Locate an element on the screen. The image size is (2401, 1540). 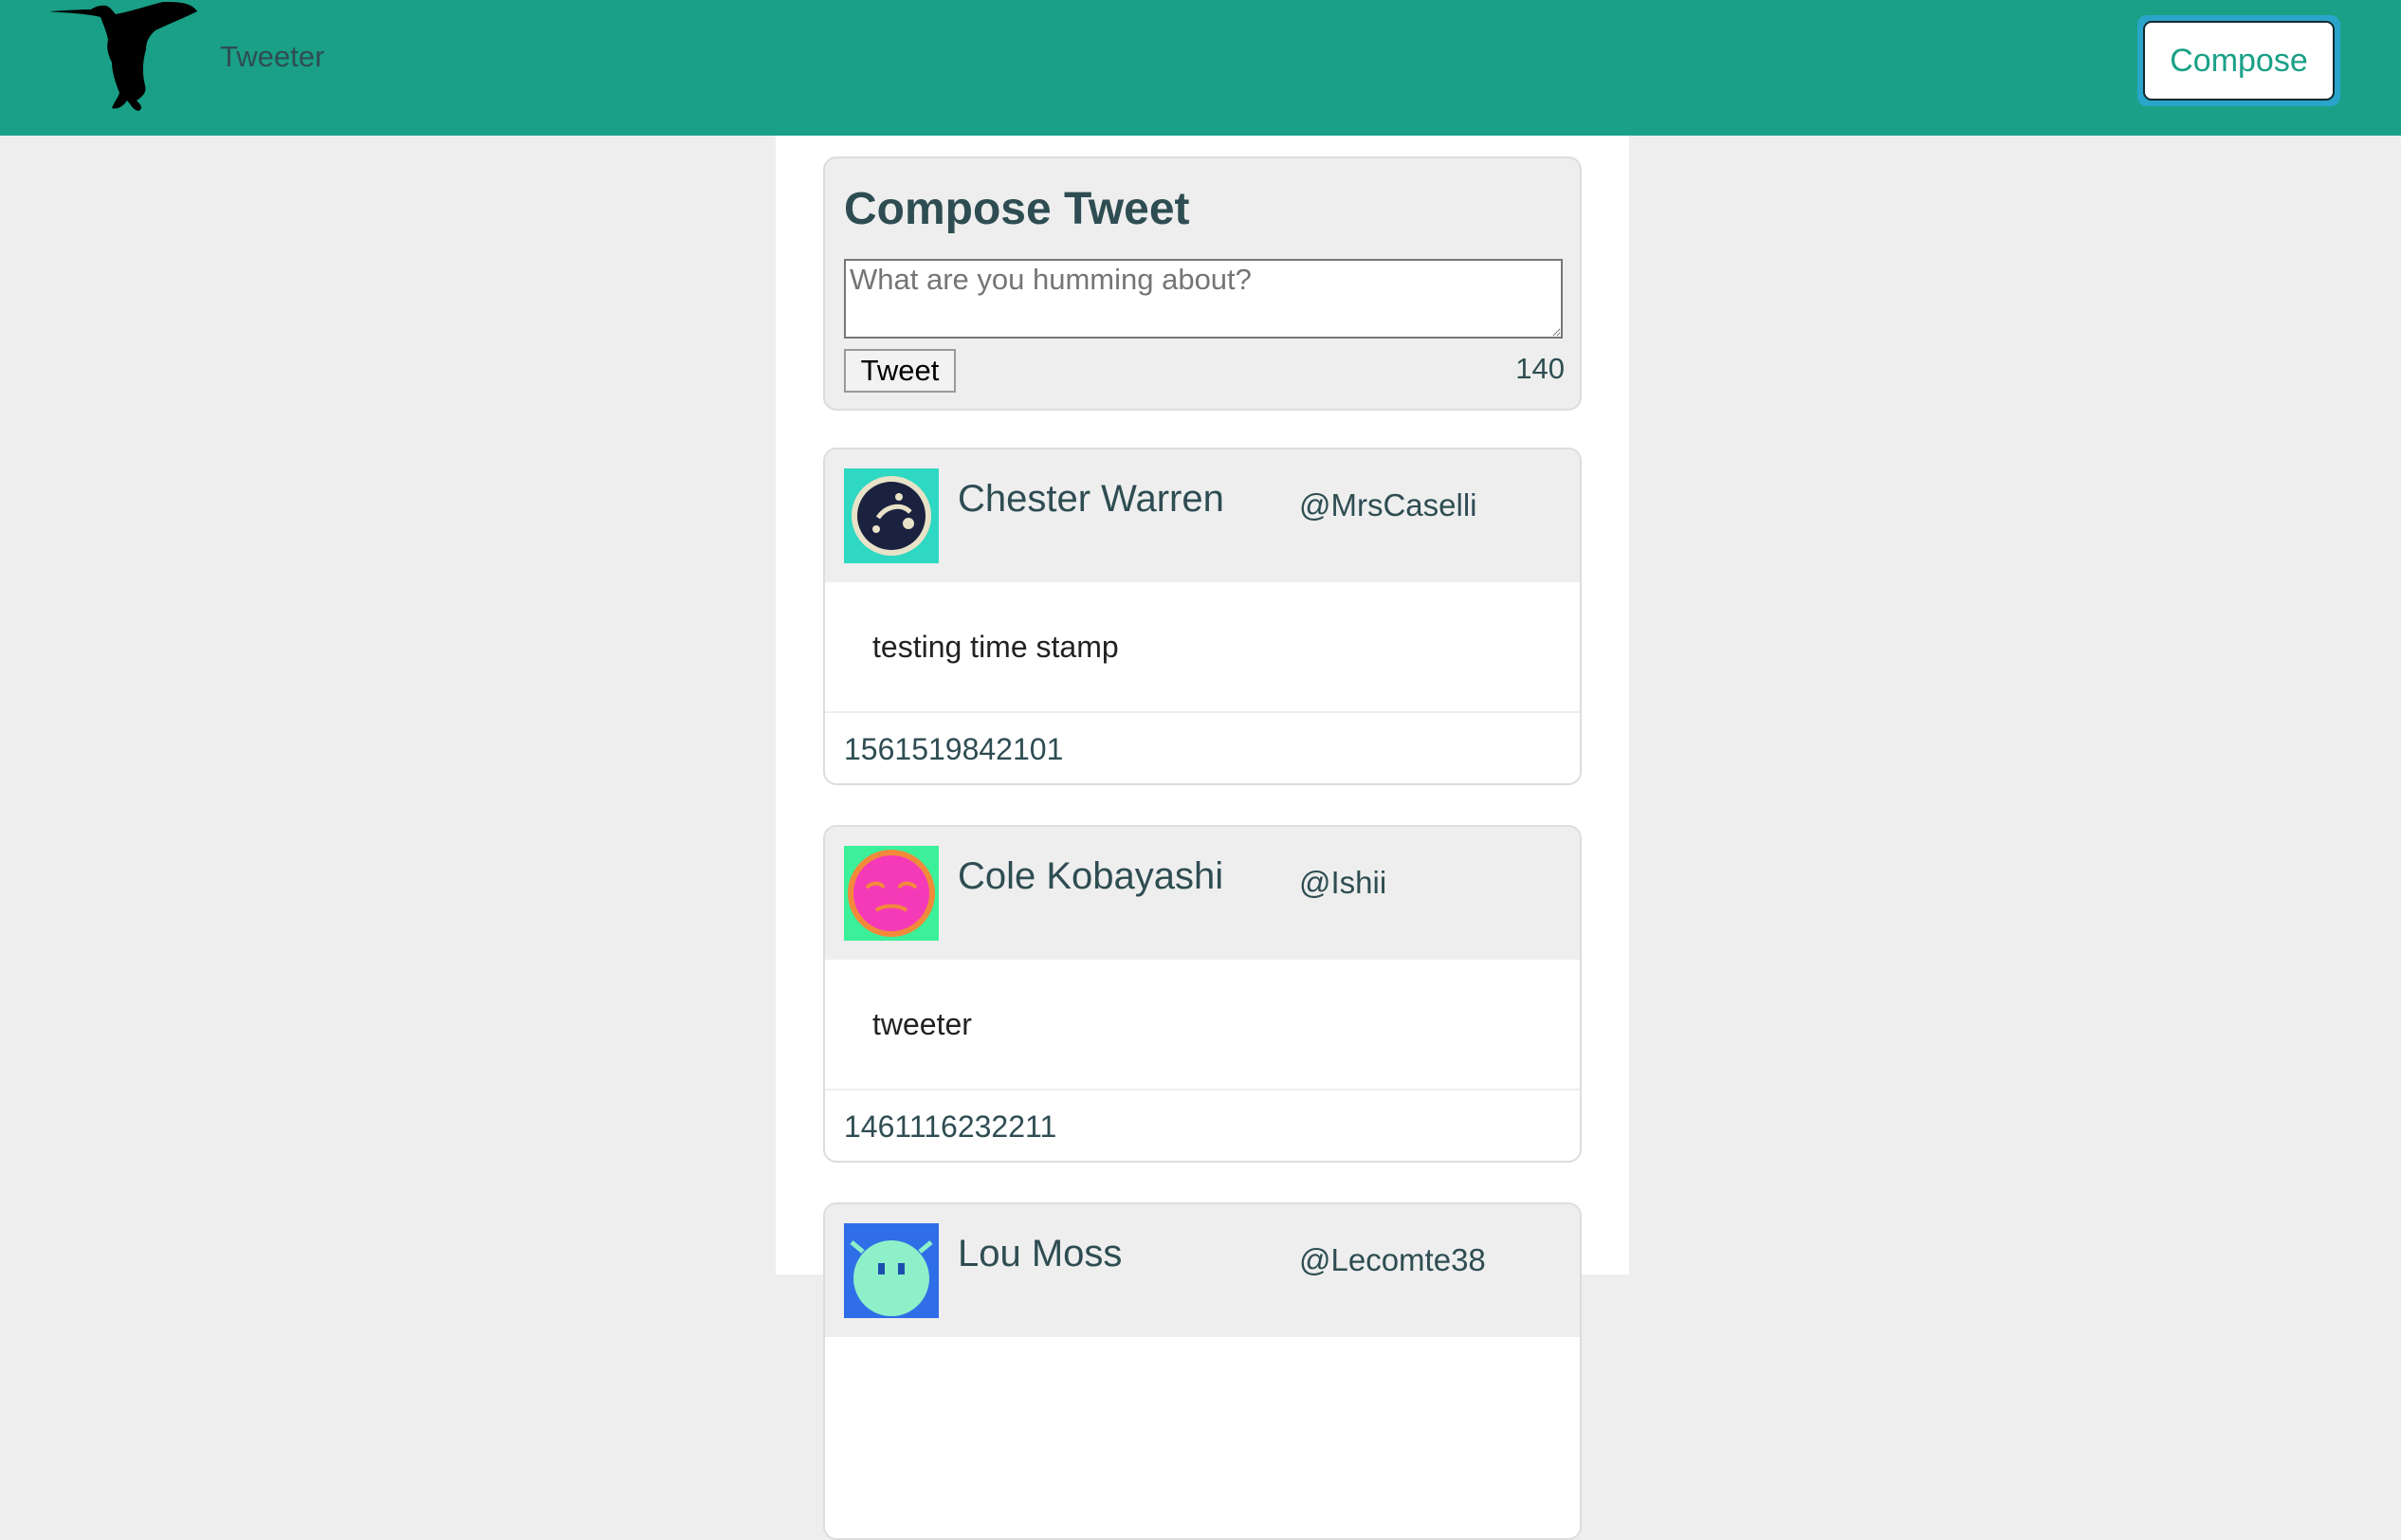
tweet-author-name: Cole Kobayashi is located at coordinates (1091, 876).